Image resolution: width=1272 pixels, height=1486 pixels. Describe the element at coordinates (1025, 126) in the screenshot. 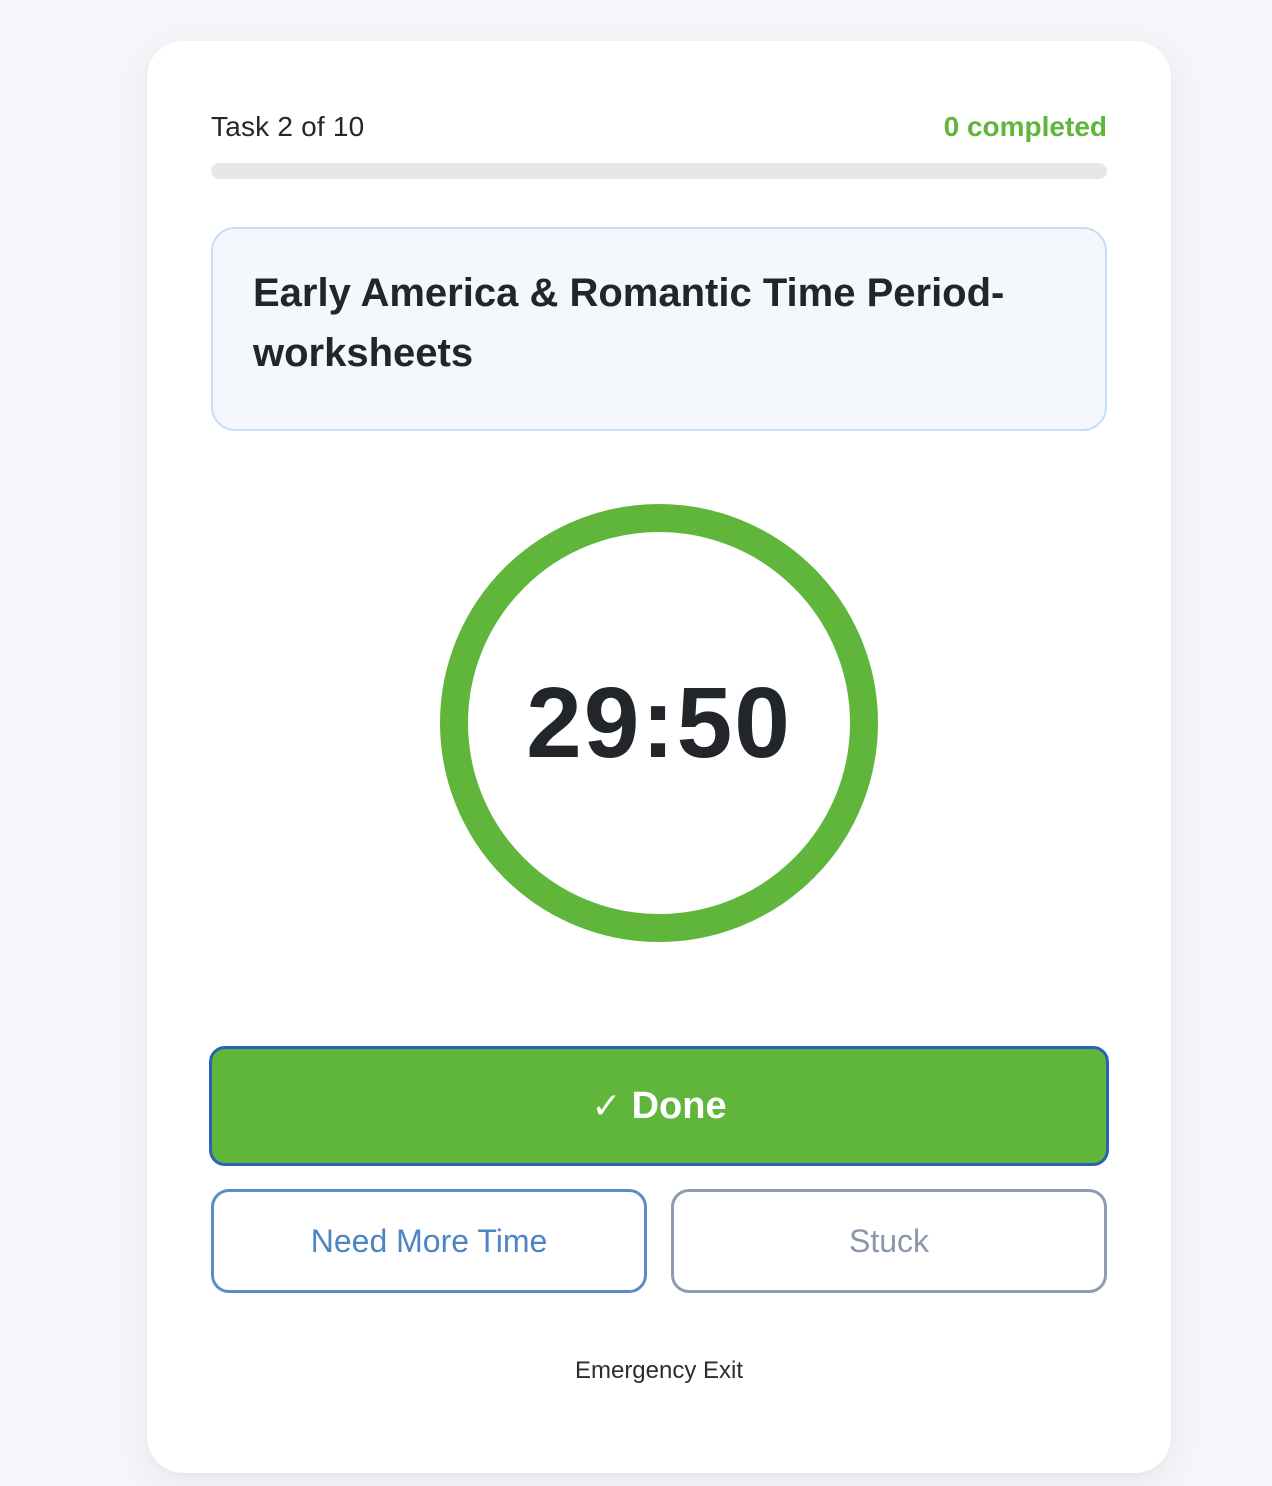

I see `completed-count: 0 completed` at that location.